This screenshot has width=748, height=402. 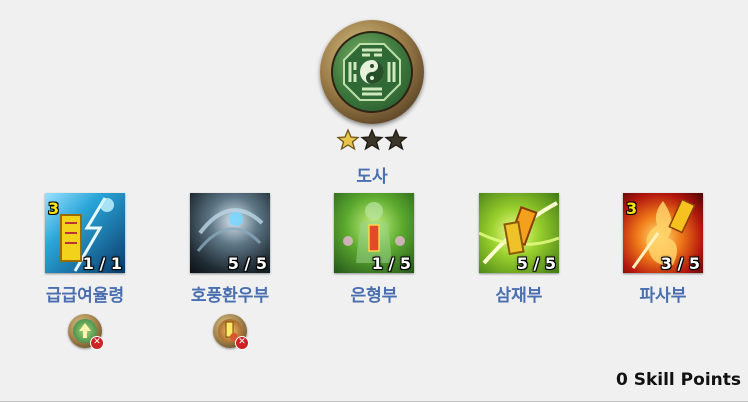 I want to click on skill-name: 호풍환우부, so click(x=230, y=296).